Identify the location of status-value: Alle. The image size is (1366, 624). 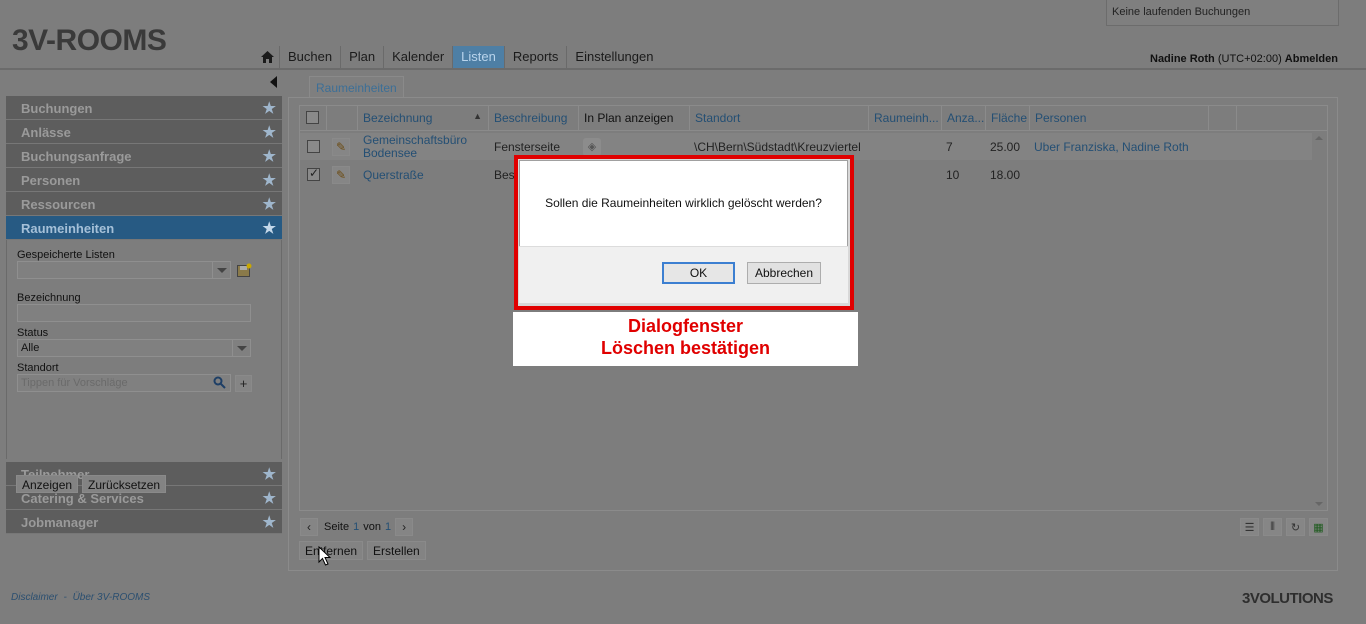
(30, 348).